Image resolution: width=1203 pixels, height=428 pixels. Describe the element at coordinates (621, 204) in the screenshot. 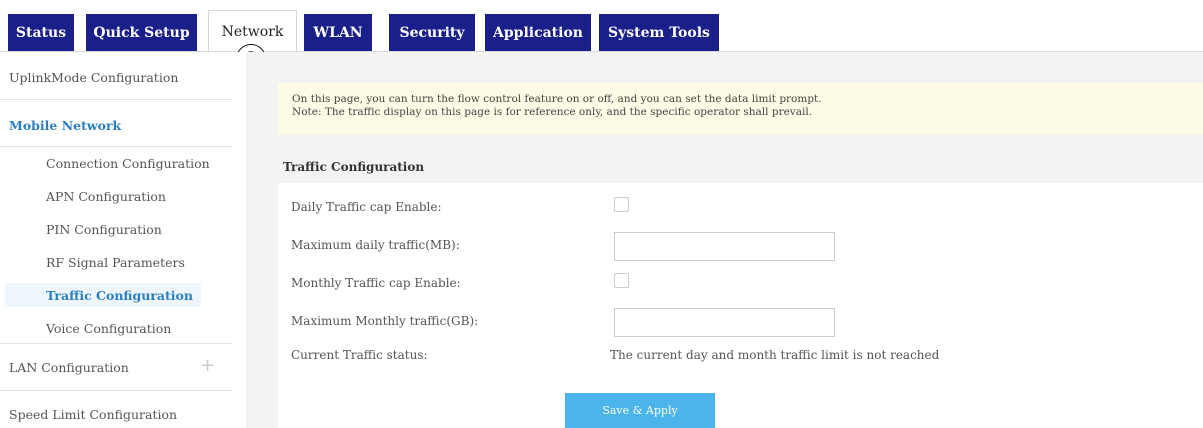

I see `daily-cap-enable-checkbox` at that location.